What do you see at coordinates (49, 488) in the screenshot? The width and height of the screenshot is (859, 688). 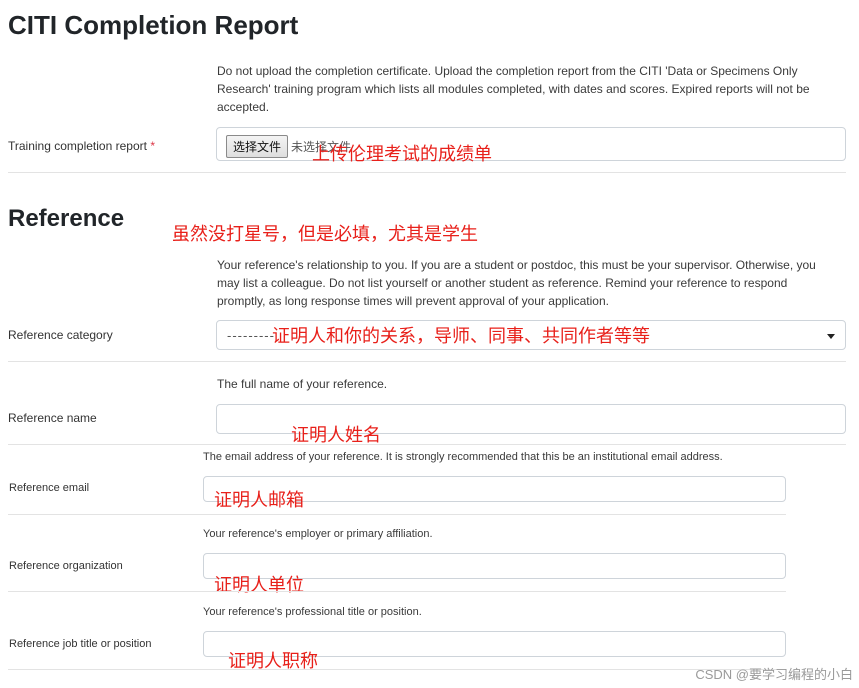 I see `reference-email-label: Reference email` at bounding box center [49, 488].